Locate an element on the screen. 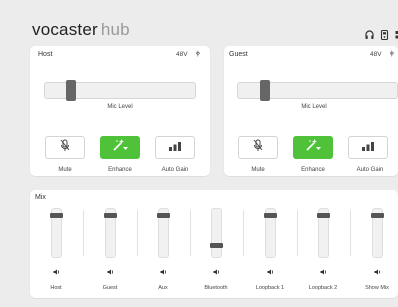 This screenshot has width=398, height=307. host-auto-gain-button is located at coordinates (175, 147).